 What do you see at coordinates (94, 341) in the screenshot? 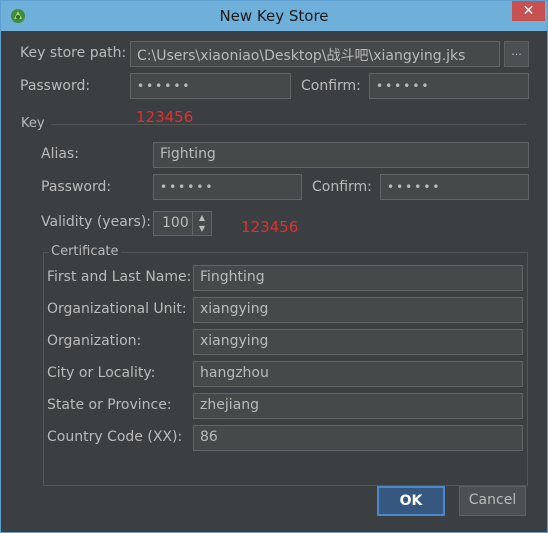
I see `organization-label: Organization:` at bounding box center [94, 341].